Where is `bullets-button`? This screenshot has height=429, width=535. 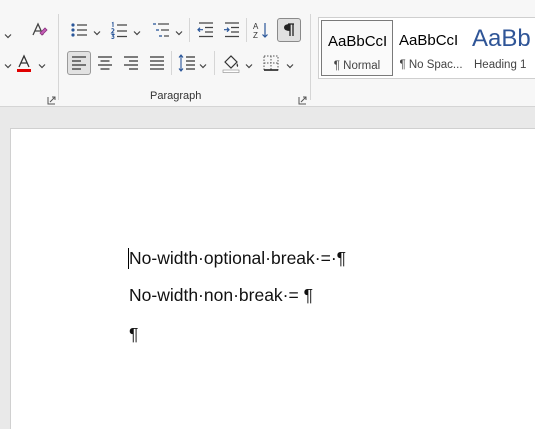
bullets-button is located at coordinates (79, 30).